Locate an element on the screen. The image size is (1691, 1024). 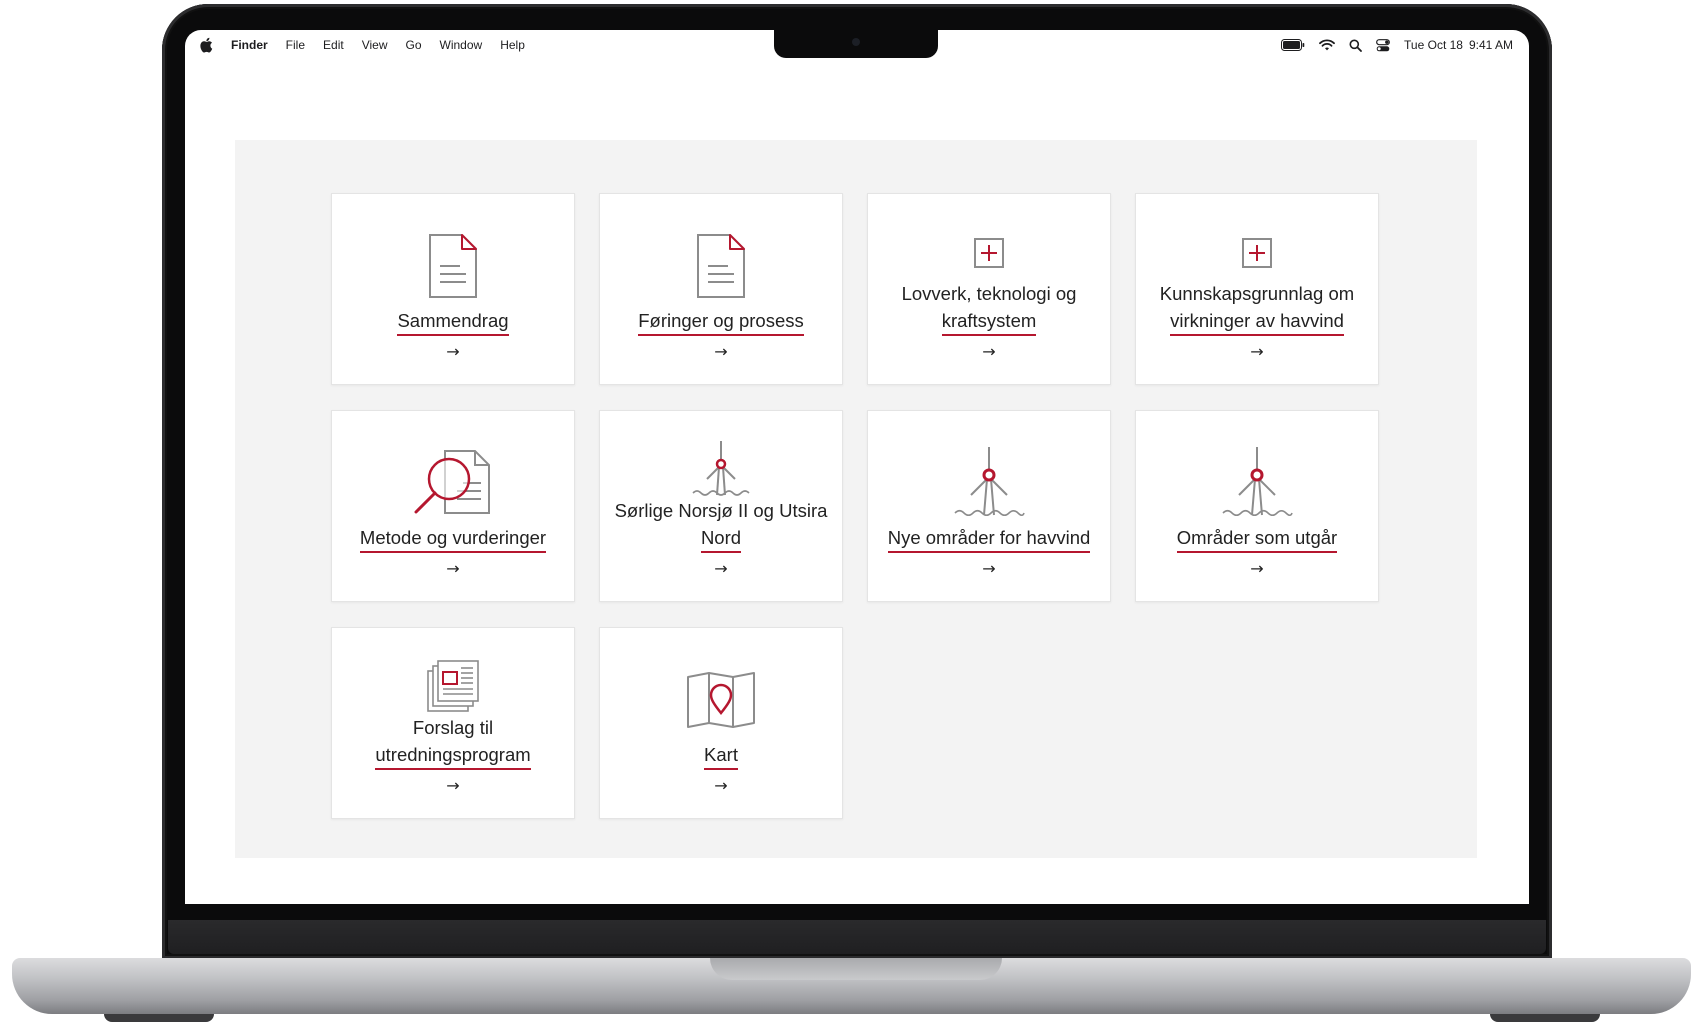
card-label: Kart is located at coordinates (721, 755).